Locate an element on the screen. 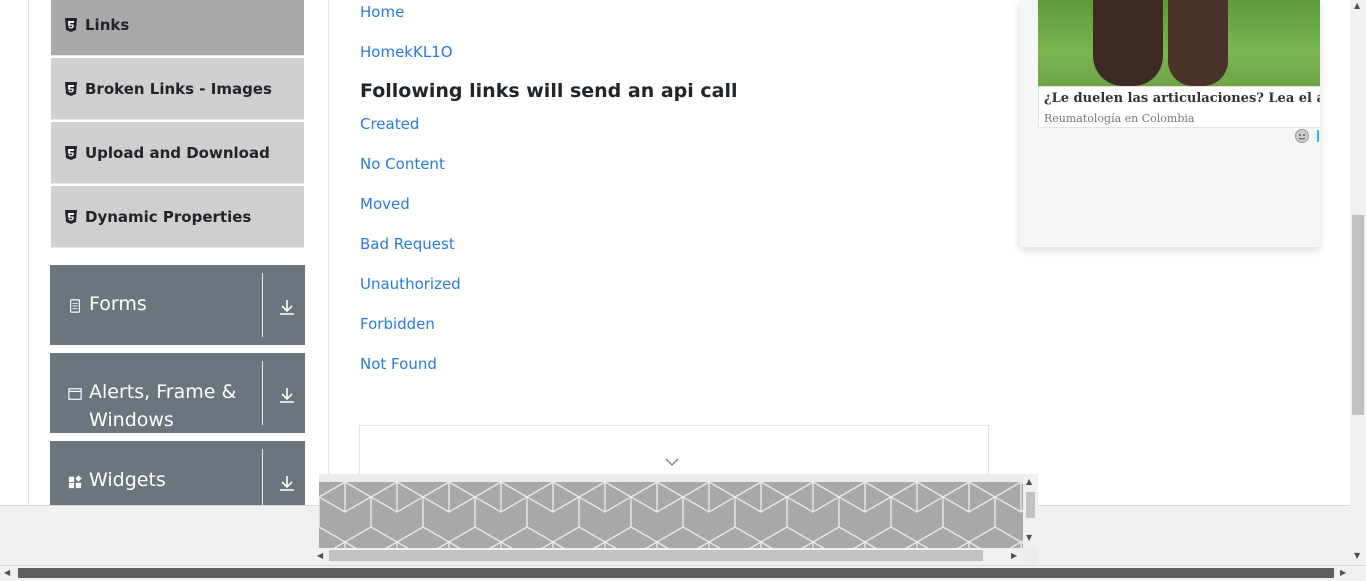 Image resolution: width=1366 pixels, height=581 pixels. form-icon is located at coordinates (75, 306).